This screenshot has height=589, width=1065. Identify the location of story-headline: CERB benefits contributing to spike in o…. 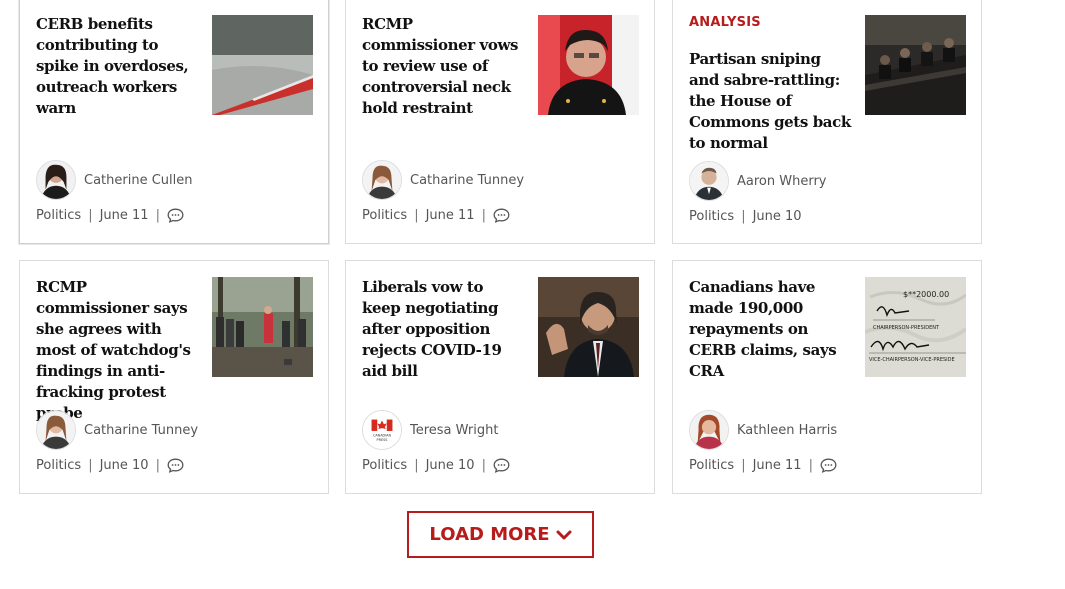
(117, 66).